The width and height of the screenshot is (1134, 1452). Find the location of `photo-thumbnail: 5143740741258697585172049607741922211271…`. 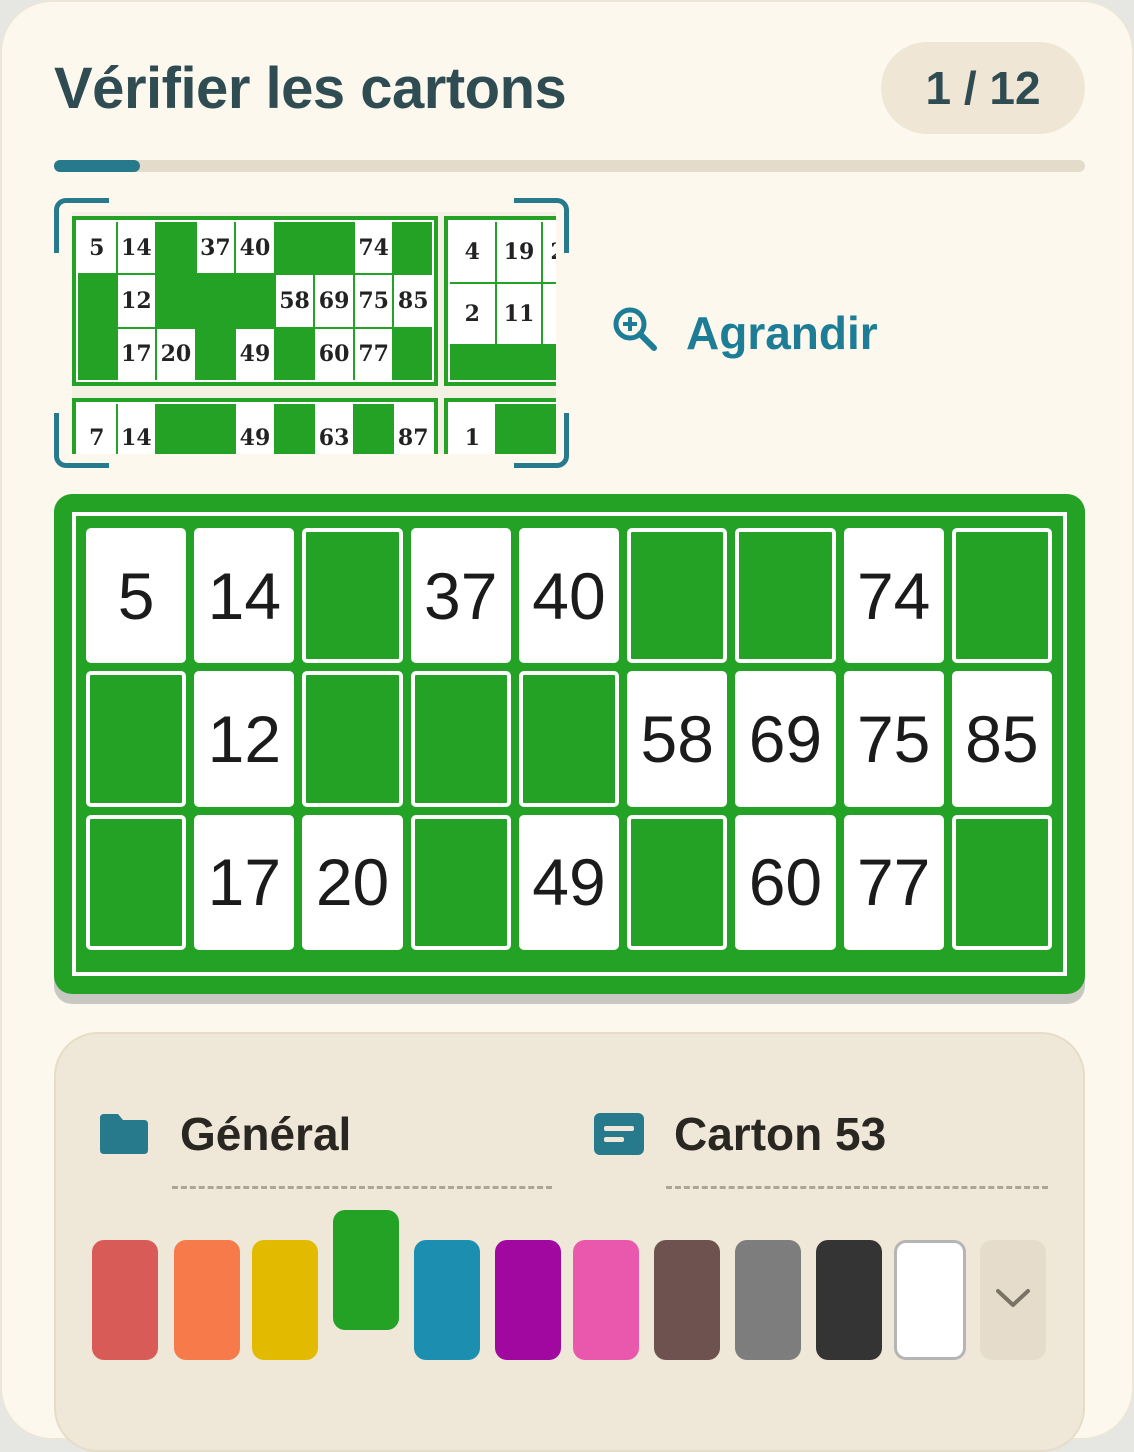

photo-thumbnail: 5143740741258697585172049607741922211271… is located at coordinates (311, 333).